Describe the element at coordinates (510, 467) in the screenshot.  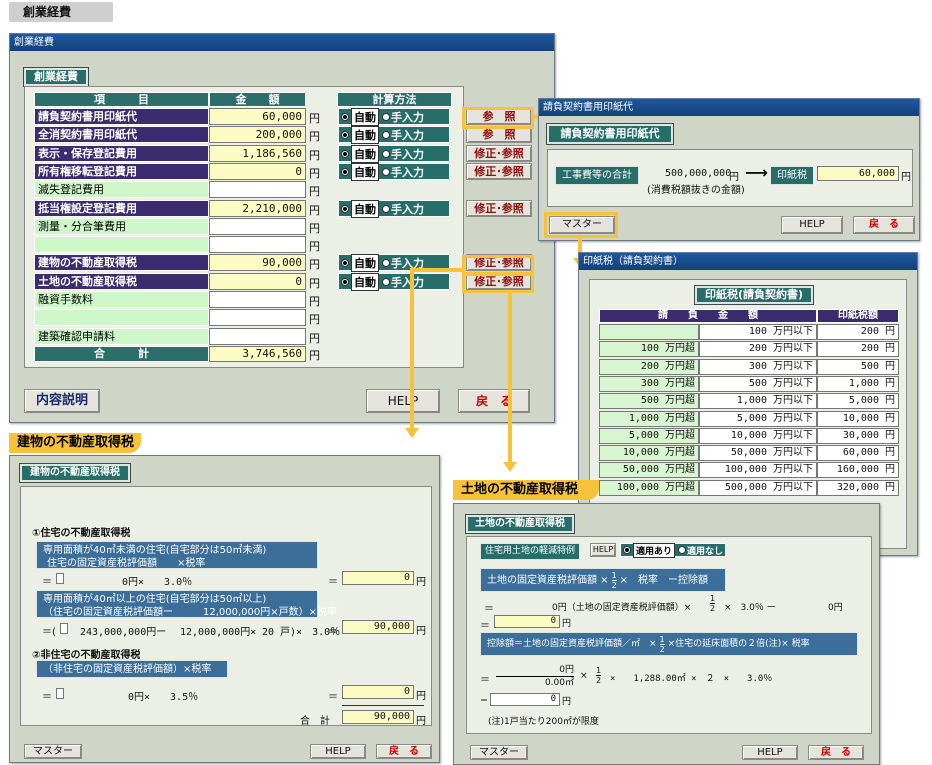
I see `arrow-head-land` at that location.